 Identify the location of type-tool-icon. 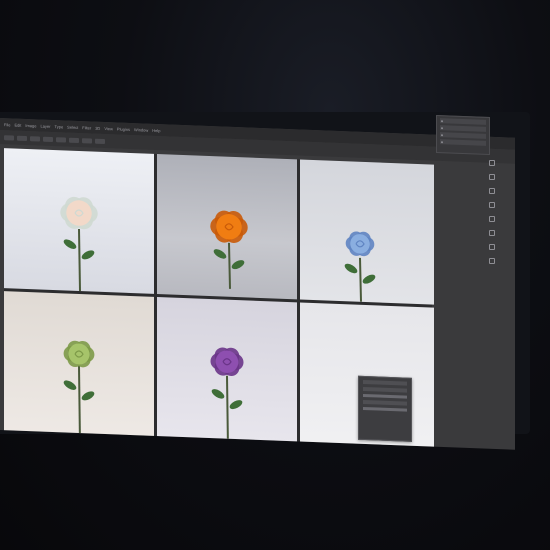
(492, 247).